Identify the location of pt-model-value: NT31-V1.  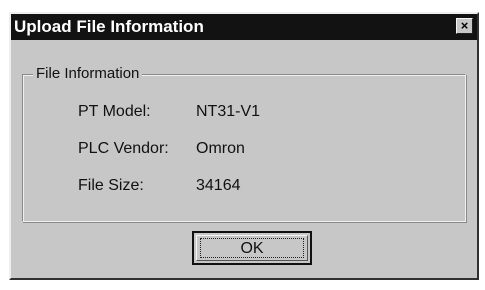
(228, 111).